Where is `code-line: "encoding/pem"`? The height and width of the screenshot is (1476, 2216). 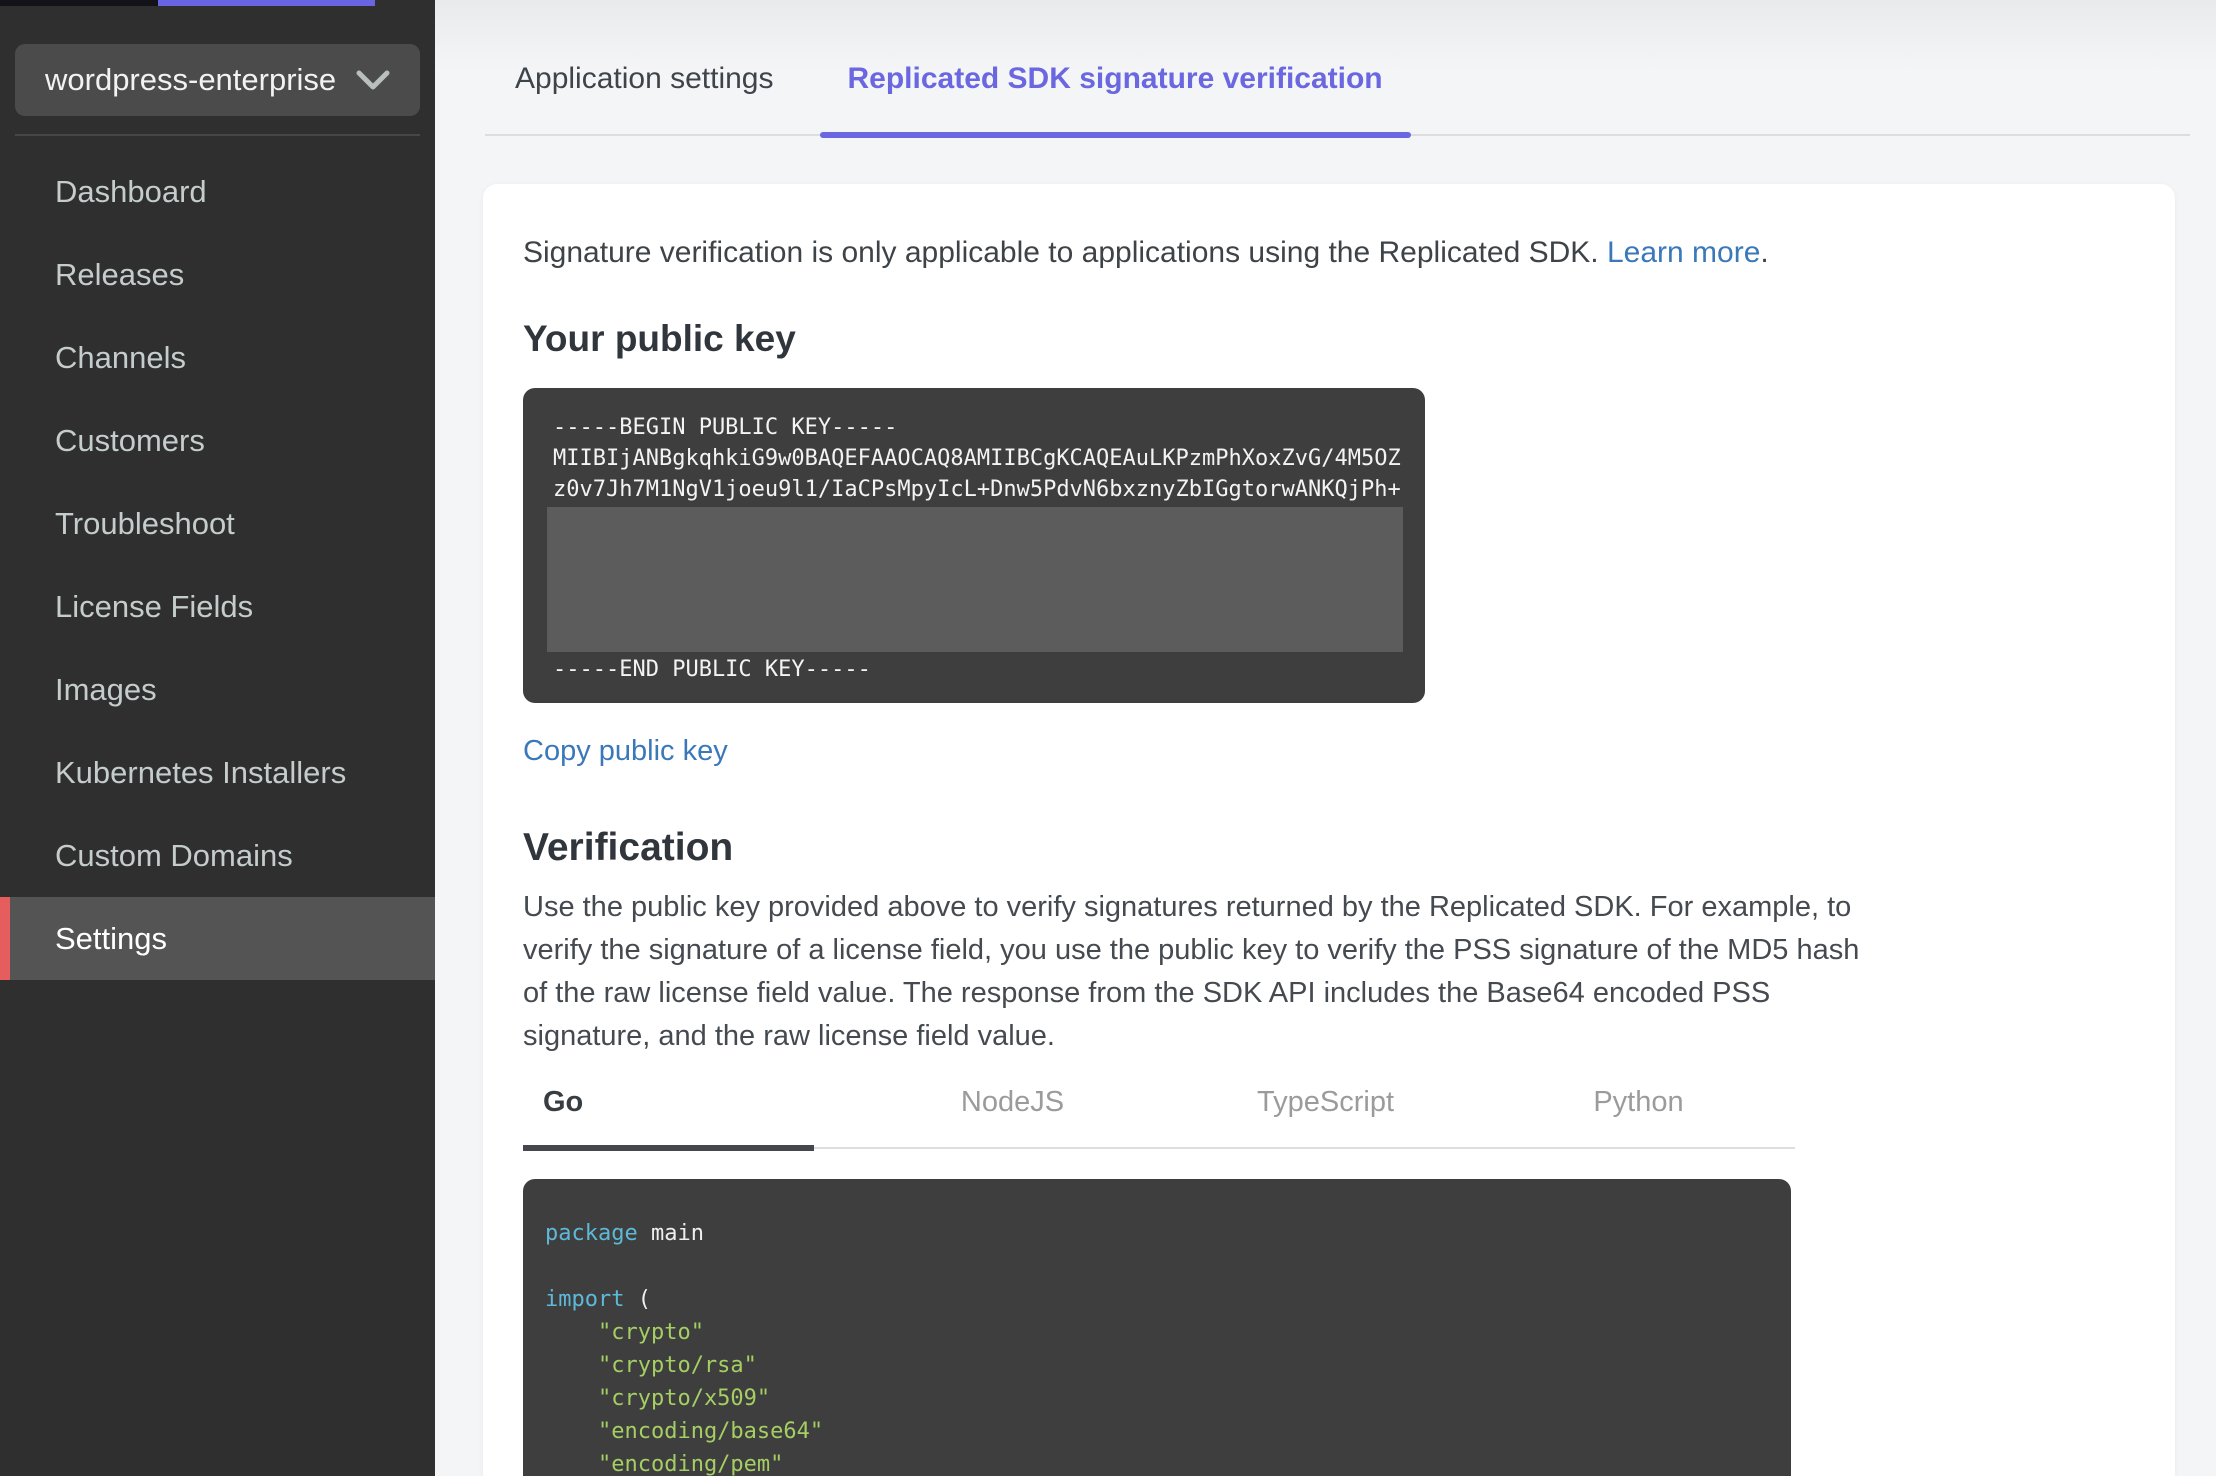 code-line: "encoding/pem" is located at coordinates (664, 1464).